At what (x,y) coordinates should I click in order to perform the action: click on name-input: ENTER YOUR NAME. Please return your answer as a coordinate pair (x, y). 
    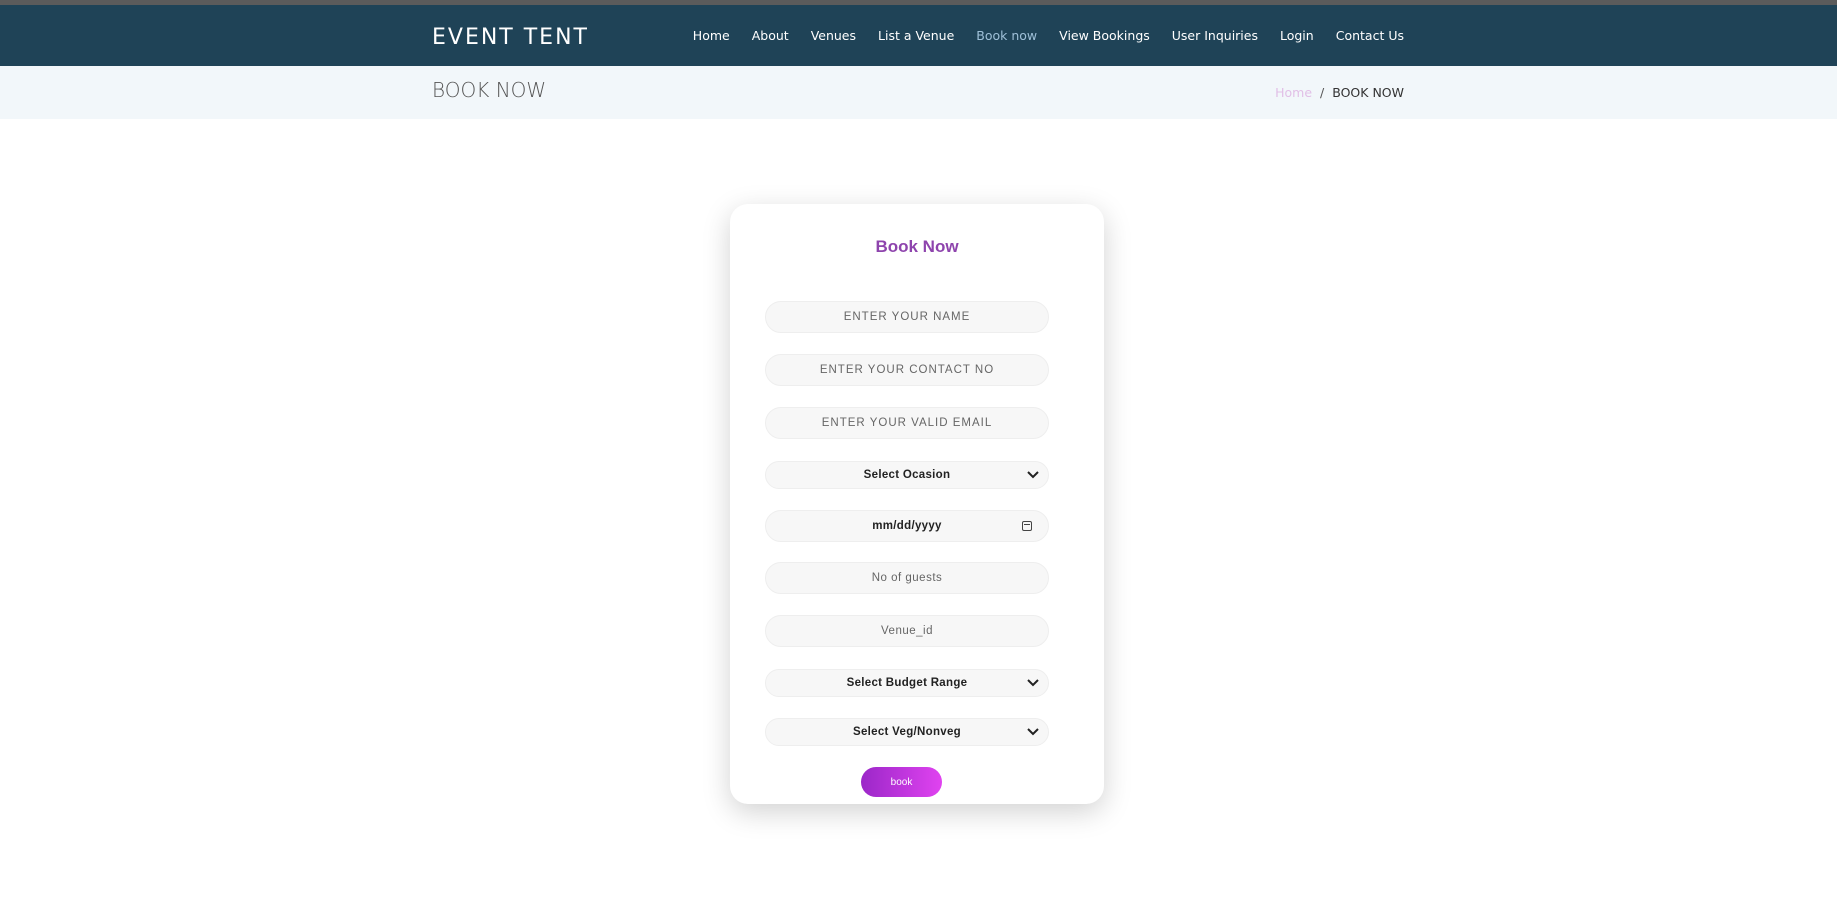
    Looking at the image, I should click on (907, 317).